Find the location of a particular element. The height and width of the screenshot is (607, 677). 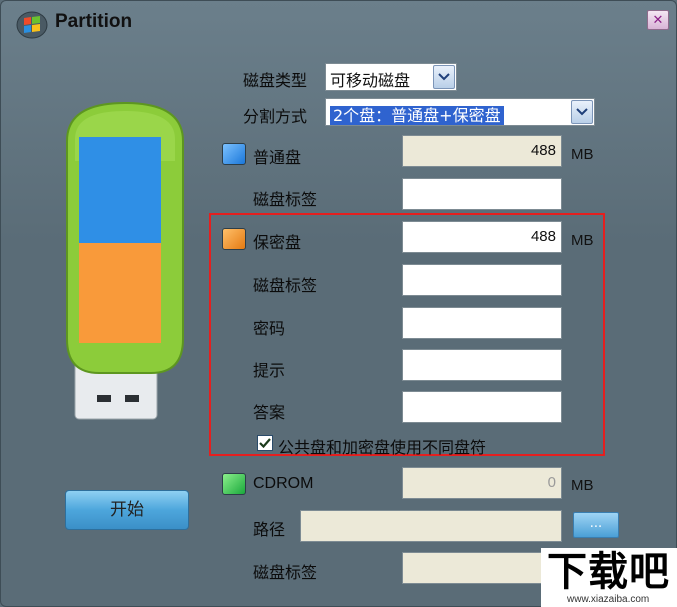

hint-label: 提示 is located at coordinates (269, 370).